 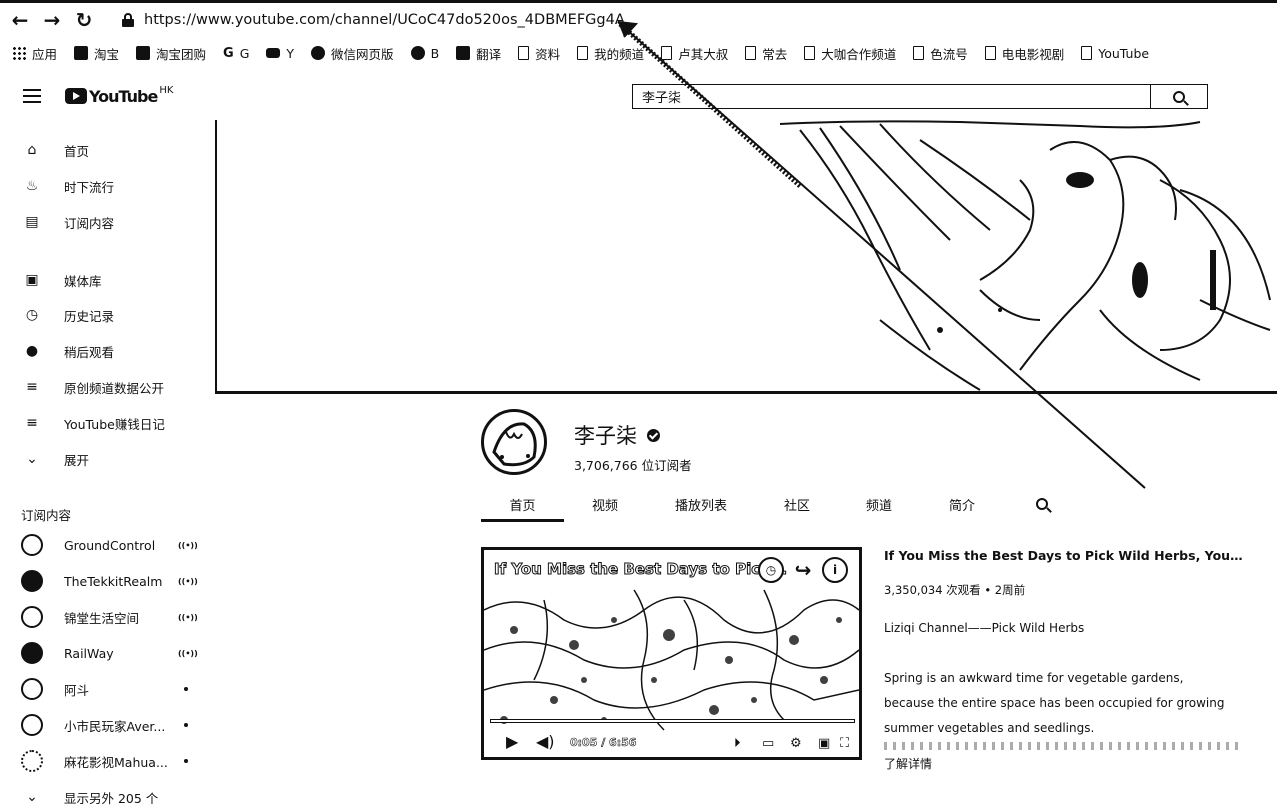 I want to click on tab-home: 首页, so click(x=522, y=506).